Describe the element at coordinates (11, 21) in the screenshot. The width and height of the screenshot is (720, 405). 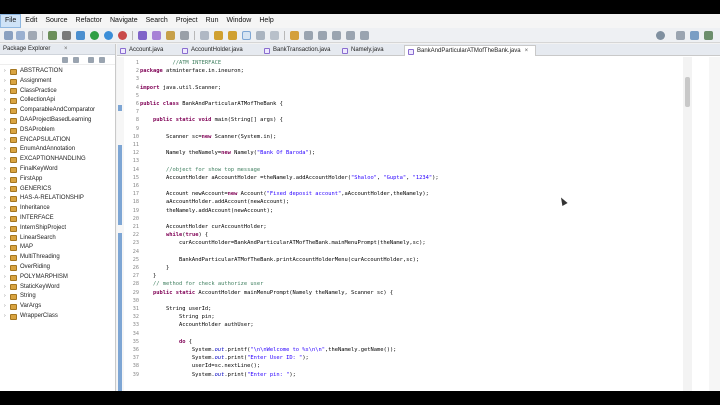
I see `menu-file: File` at that location.